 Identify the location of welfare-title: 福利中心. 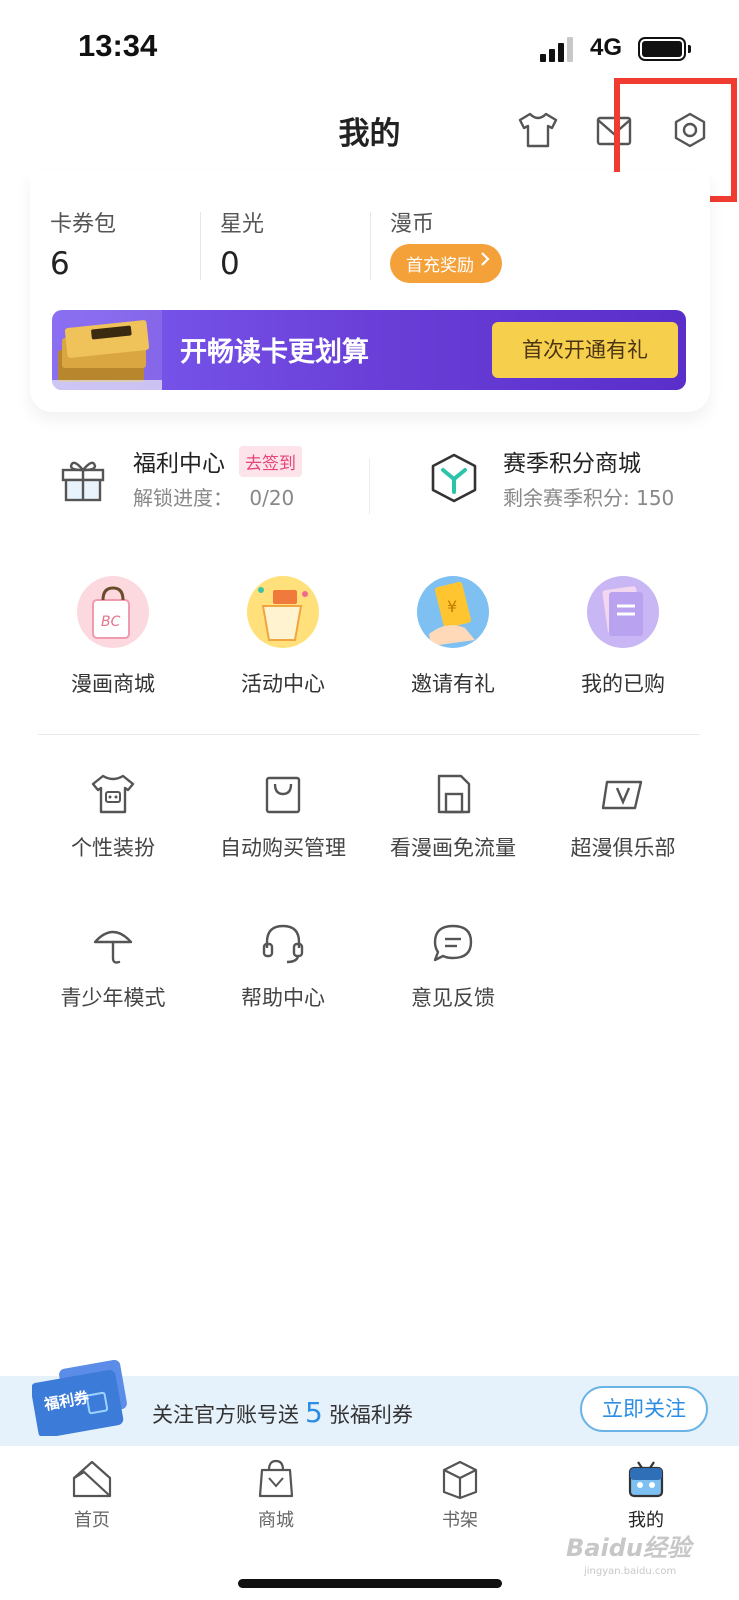
(179, 464).